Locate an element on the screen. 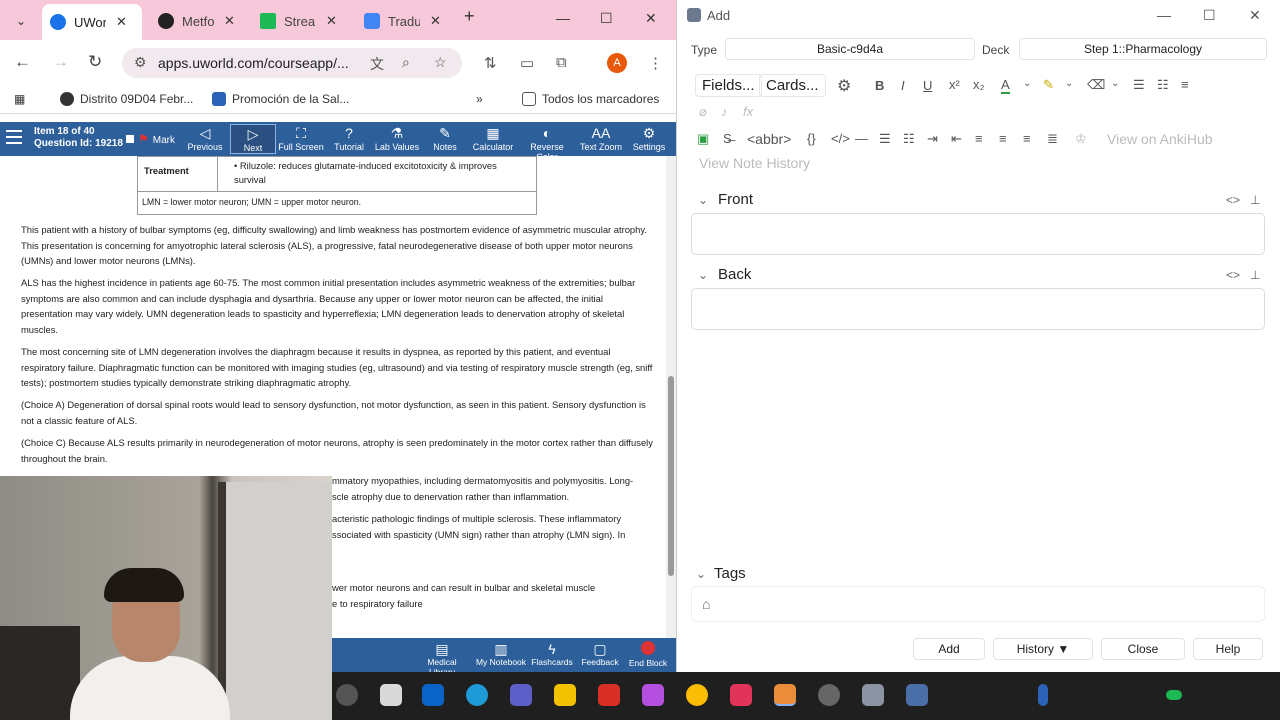 This screenshot has height=720, width=1280. align-center-icon: ≡ is located at coordinates (1003, 138).